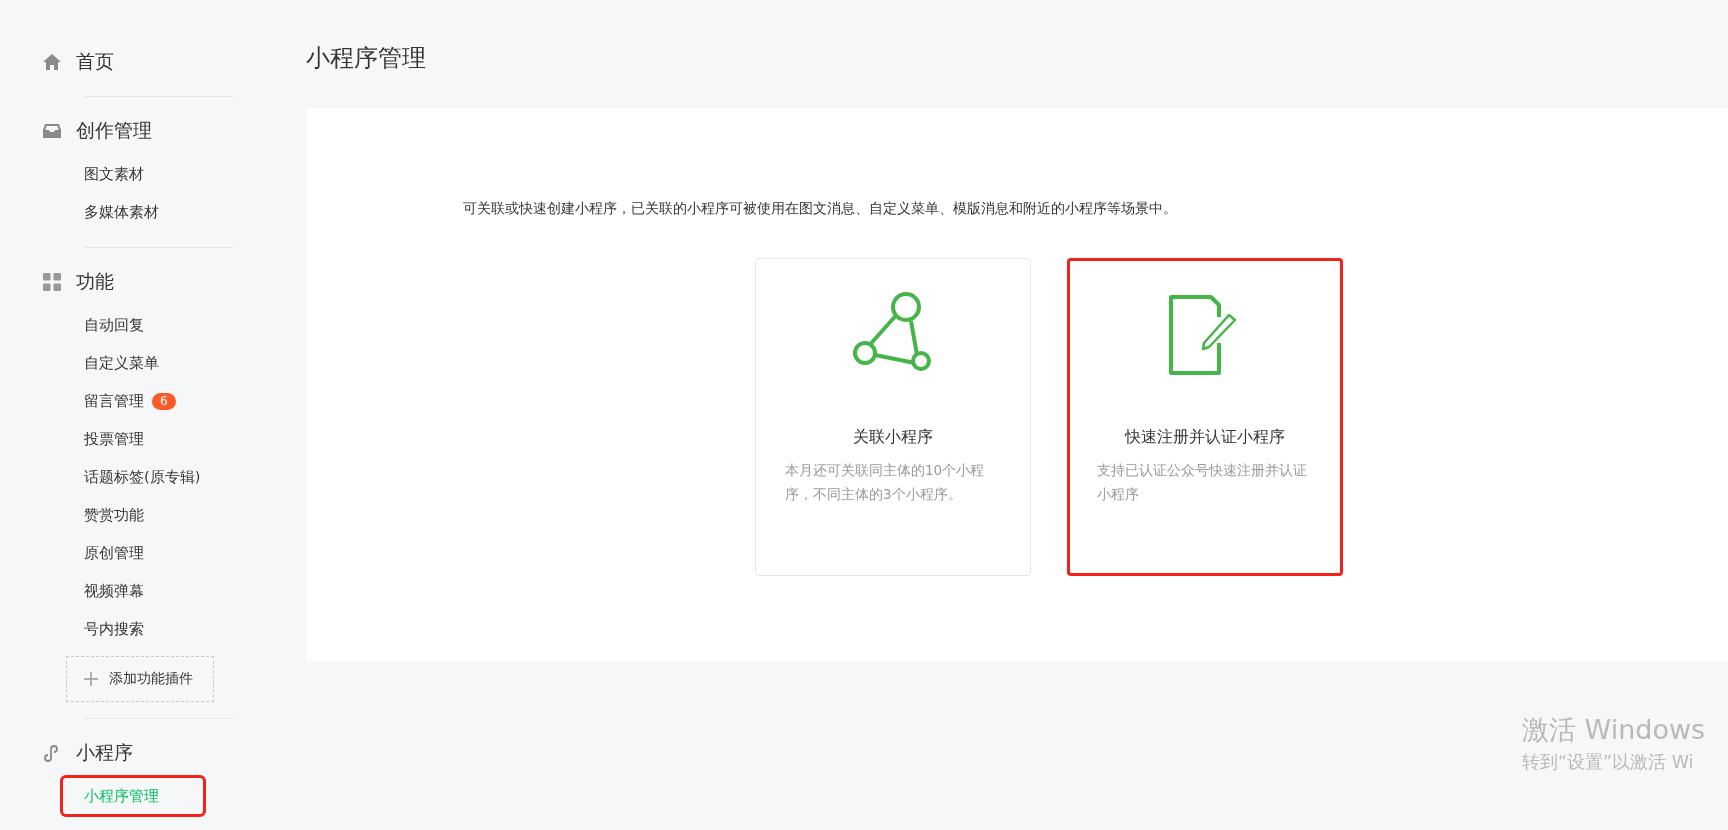  I want to click on home-icon, so click(52, 62).